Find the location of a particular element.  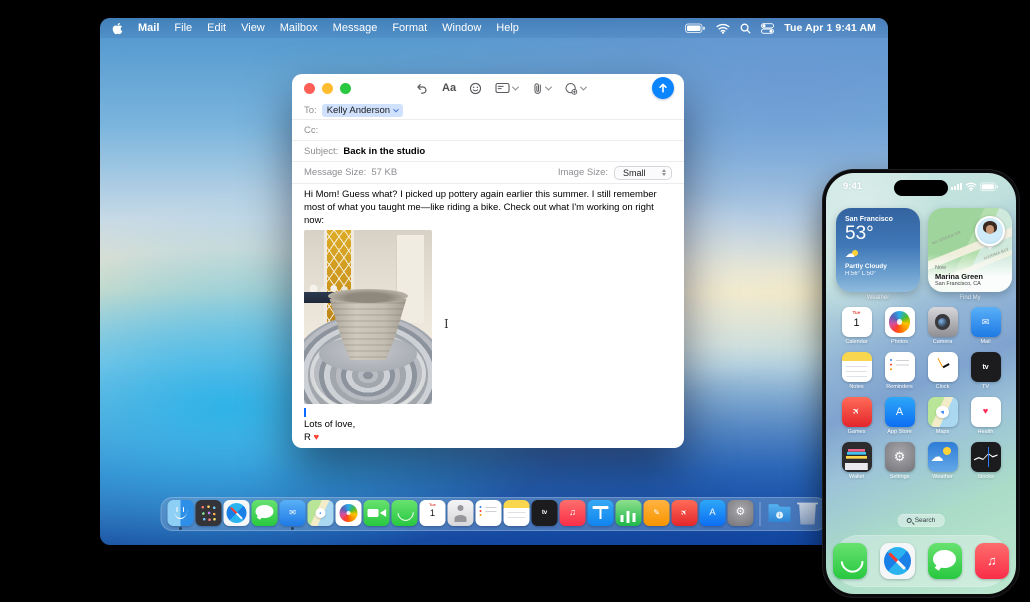

dock-item-keynote is located at coordinates (600, 514).